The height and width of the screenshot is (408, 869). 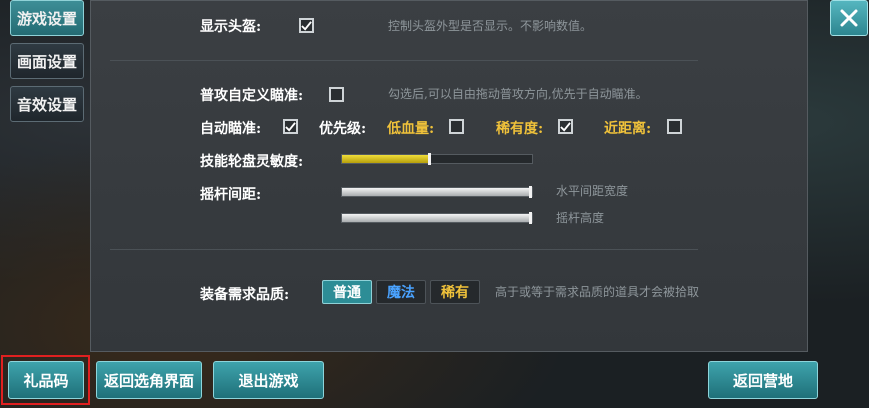 What do you see at coordinates (456, 126) in the screenshot?
I see `priority-low-hp-checkbox` at bounding box center [456, 126].